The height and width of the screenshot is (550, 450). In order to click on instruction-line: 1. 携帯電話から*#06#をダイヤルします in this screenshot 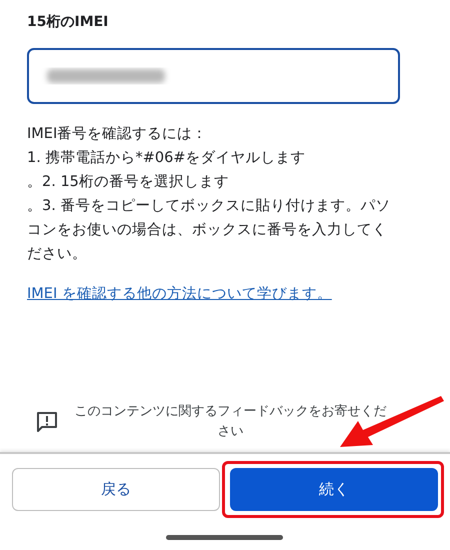, I will do `click(166, 158)`.